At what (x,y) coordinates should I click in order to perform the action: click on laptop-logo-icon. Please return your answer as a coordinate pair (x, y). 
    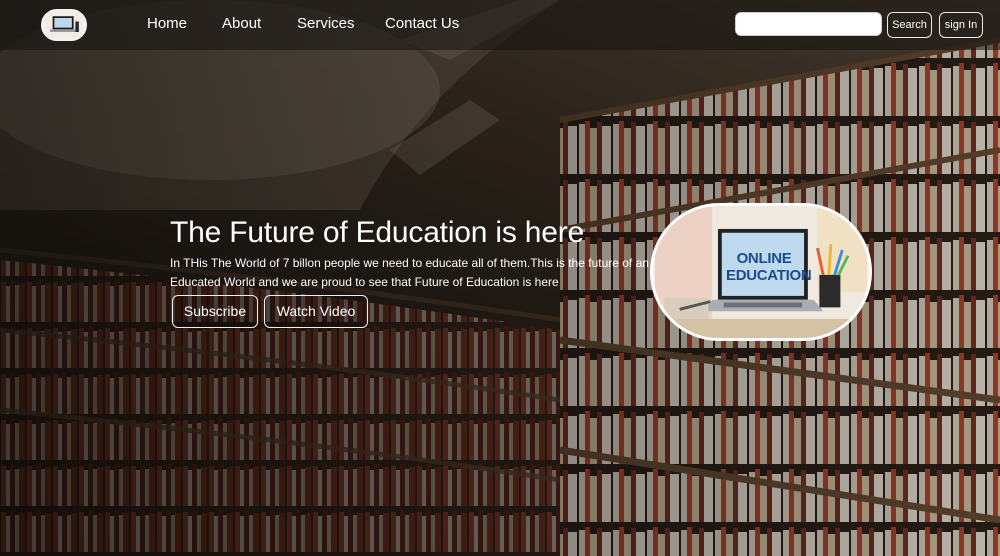
    Looking at the image, I should click on (64, 25).